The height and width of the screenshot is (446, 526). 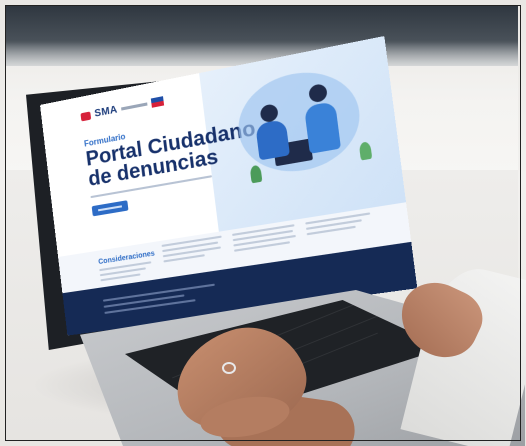 I want to click on claveunica-label, so click(x=110, y=208).